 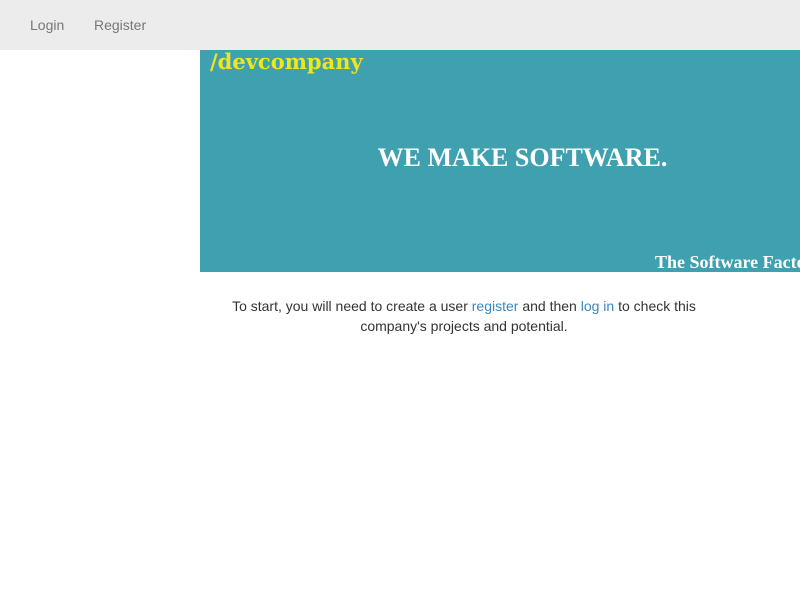 I want to click on intro-register-link: register, so click(x=495, y=306).